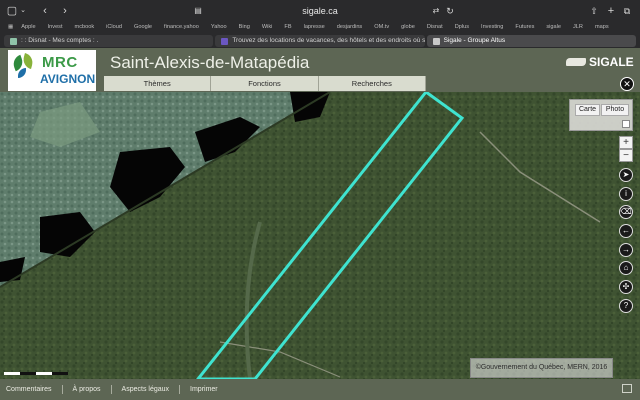  I want to click on bookmark-item: Wiki, so click(267, 27).